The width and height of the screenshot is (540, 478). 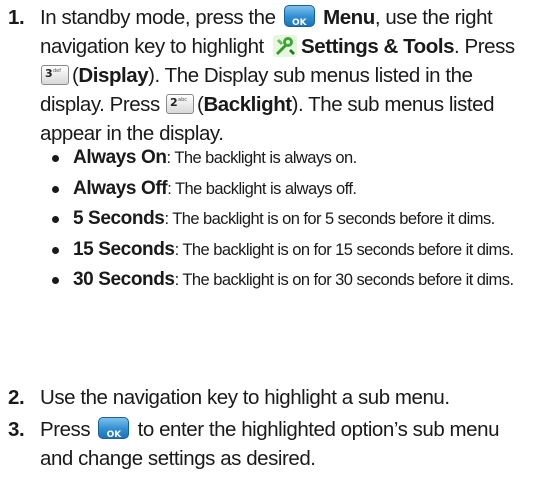 What do you see at coordinates (16, 429) in the screenshot?
I see `step-number: 3.` at bounding box center [16, 429].